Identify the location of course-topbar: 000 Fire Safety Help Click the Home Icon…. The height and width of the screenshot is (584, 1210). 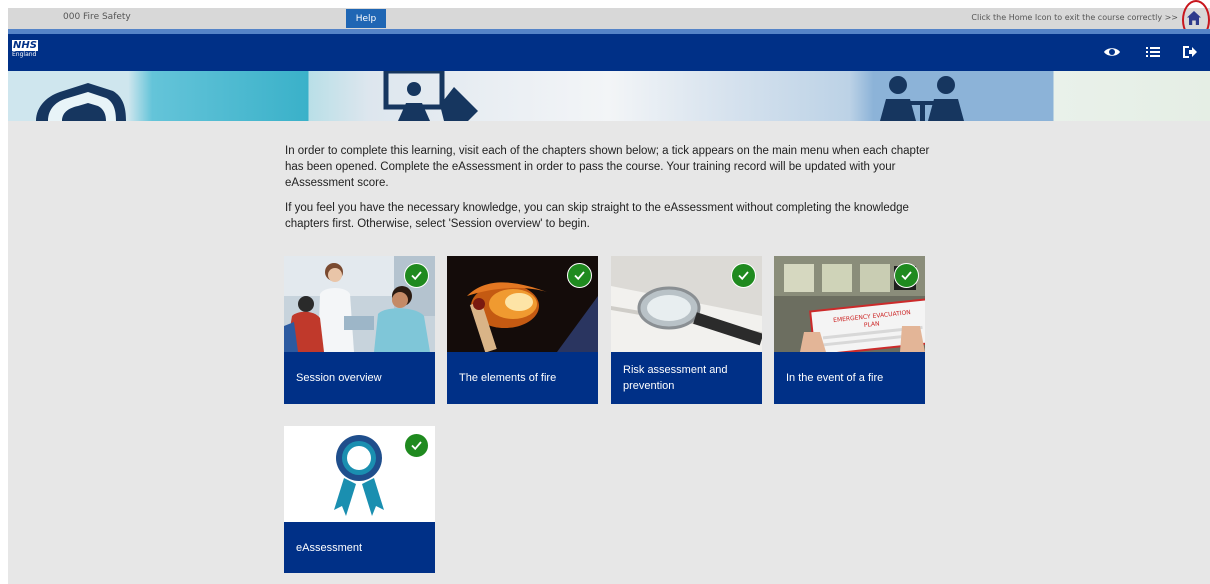
(609, 18).